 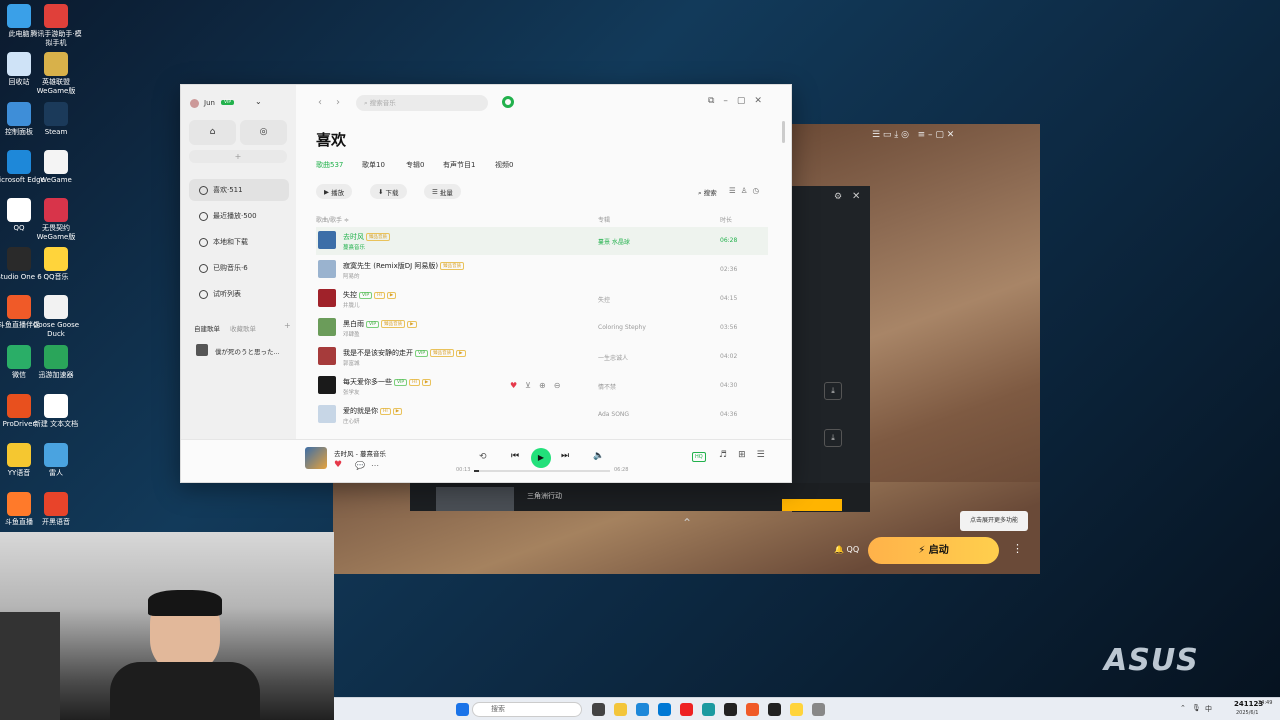 What do you see at coordinates (604, 299) in the screenshot?
I see `song-album: 失控` at bounding box center [604, 299].